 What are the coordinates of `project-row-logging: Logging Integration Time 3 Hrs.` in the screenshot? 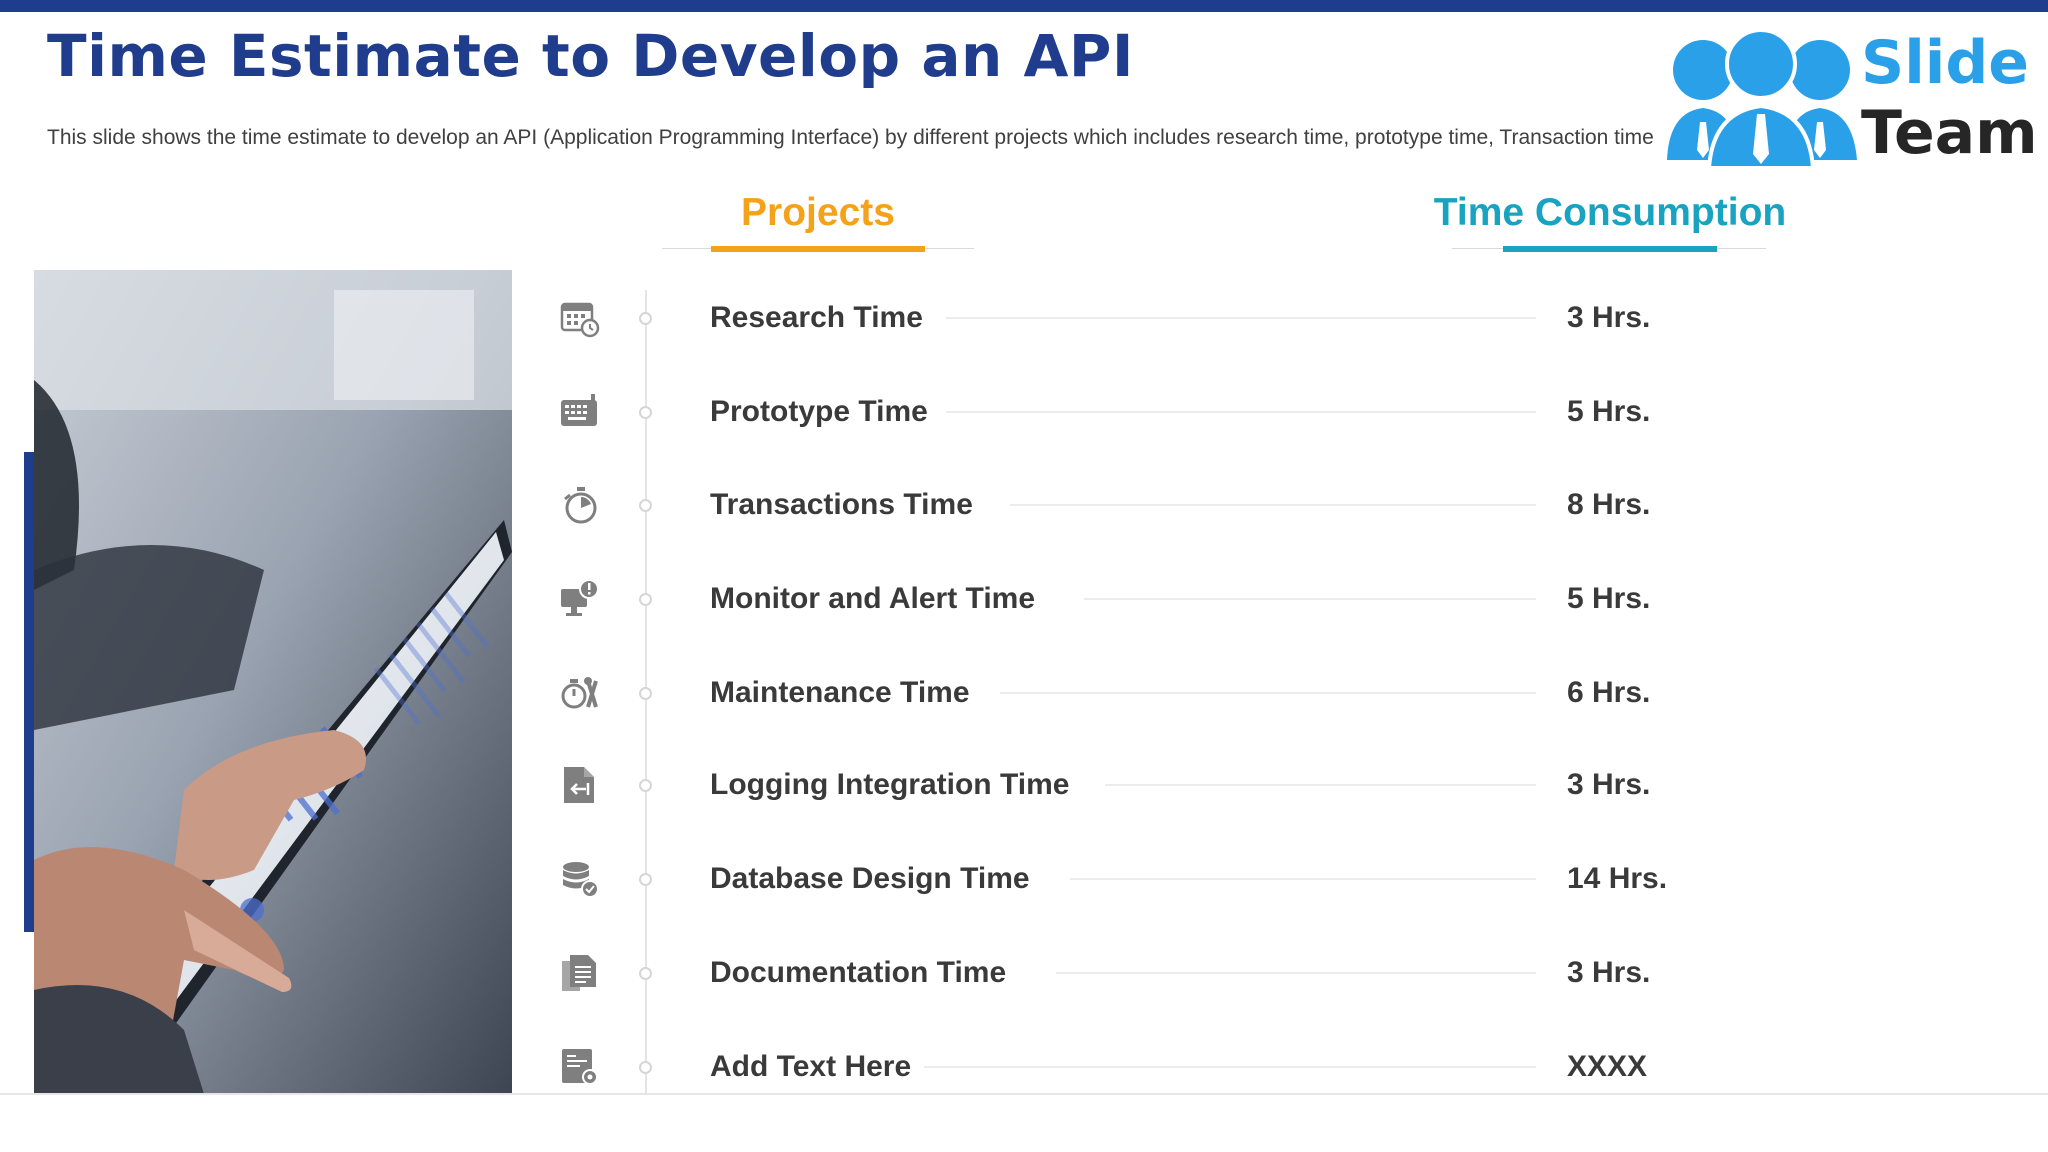 It's located at (1160, 785).